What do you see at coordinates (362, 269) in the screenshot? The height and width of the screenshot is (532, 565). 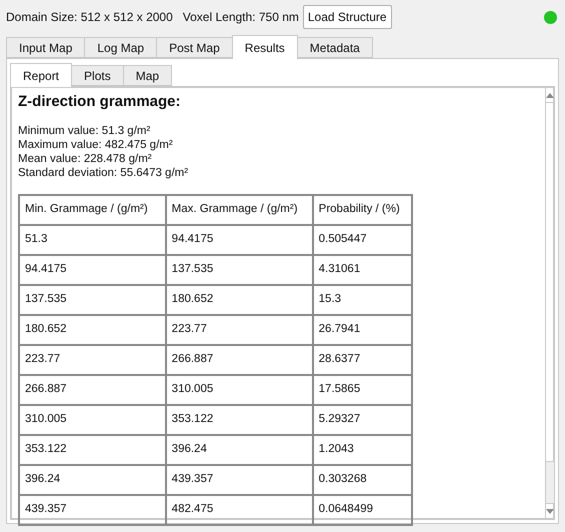 I see `table-cell: 4.31061` at bounding box center [362, 269].